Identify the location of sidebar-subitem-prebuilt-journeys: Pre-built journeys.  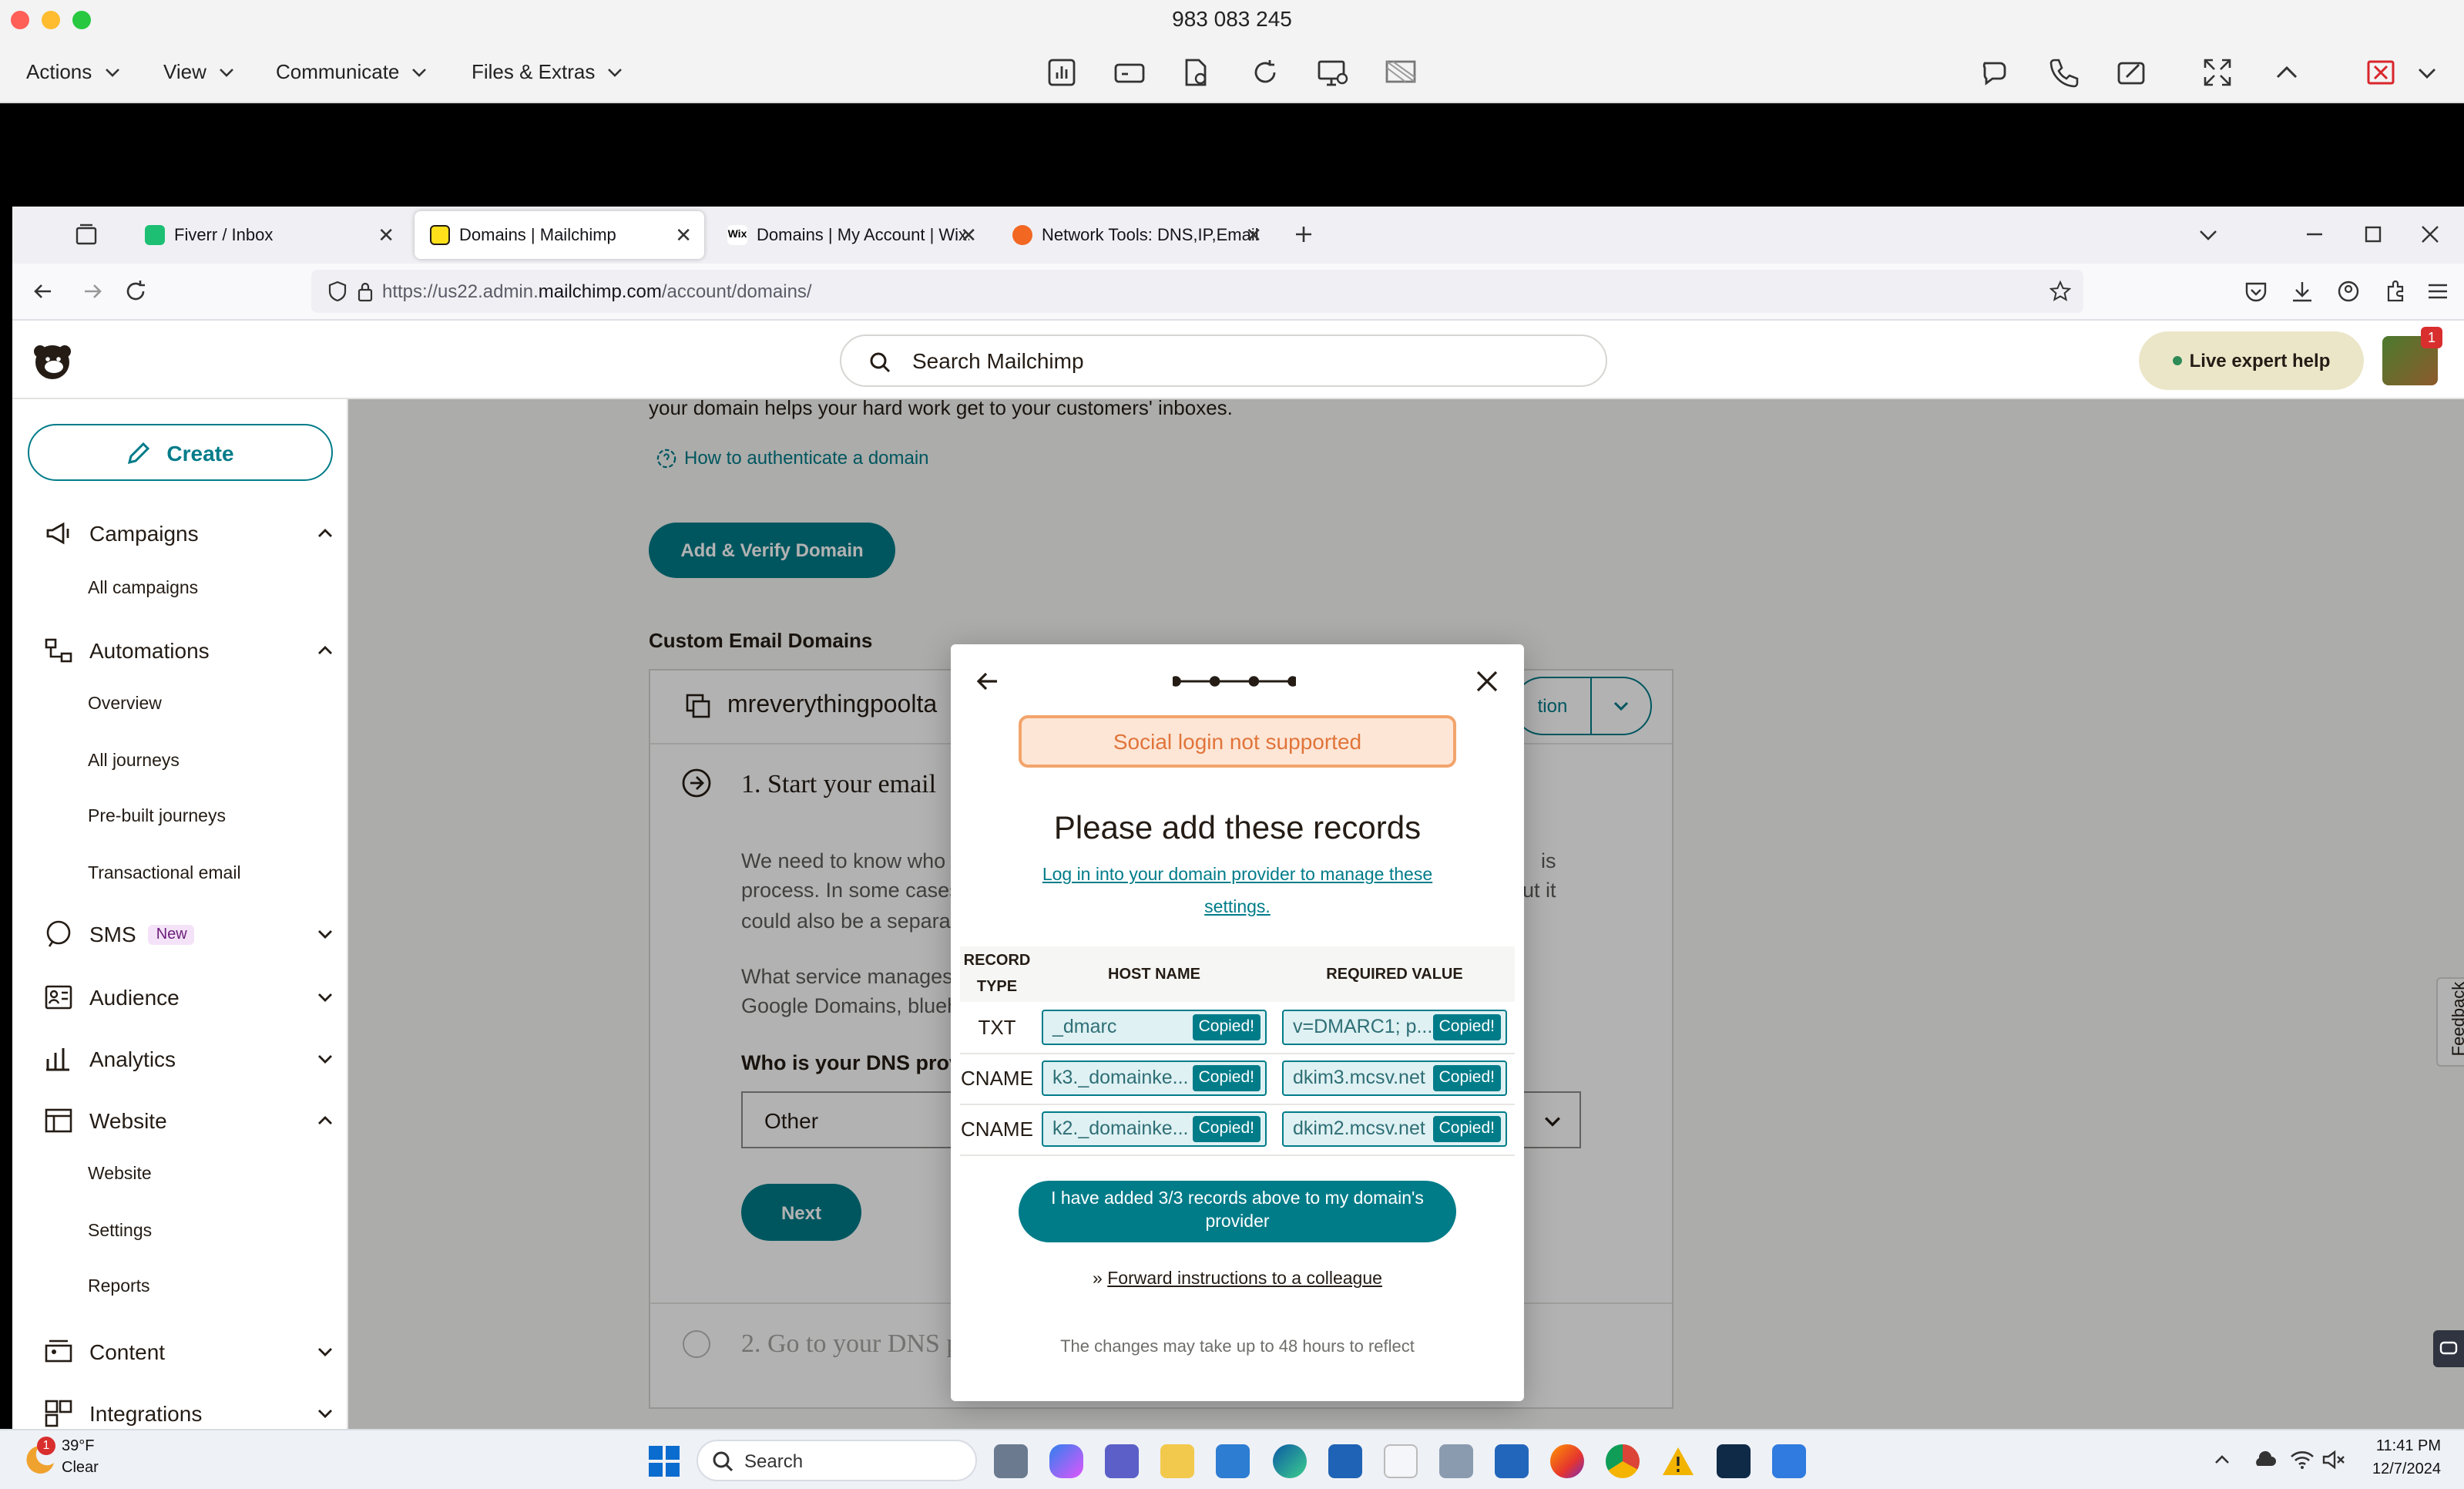
(157, 817).